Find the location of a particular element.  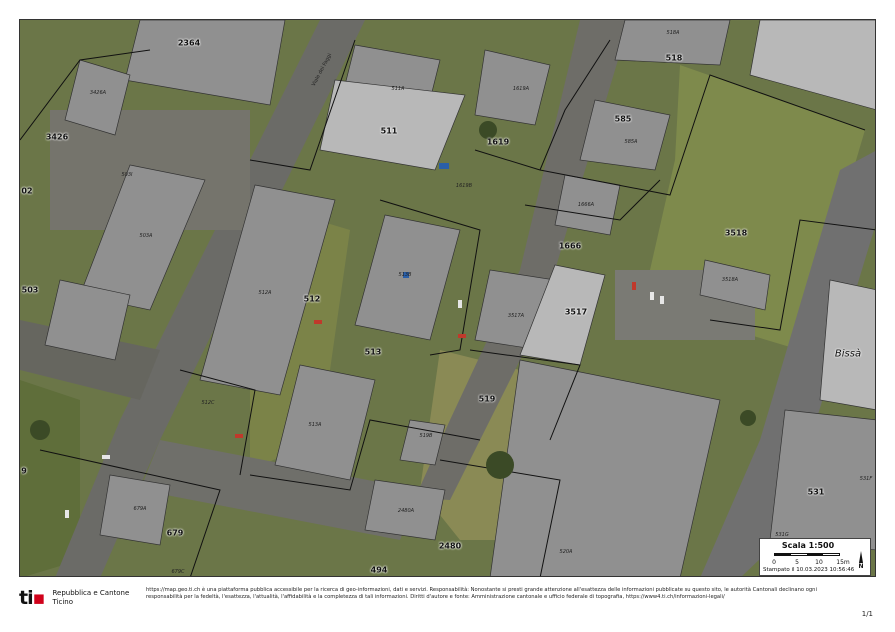

building-label: 520A is located at coordinates (566, 552).